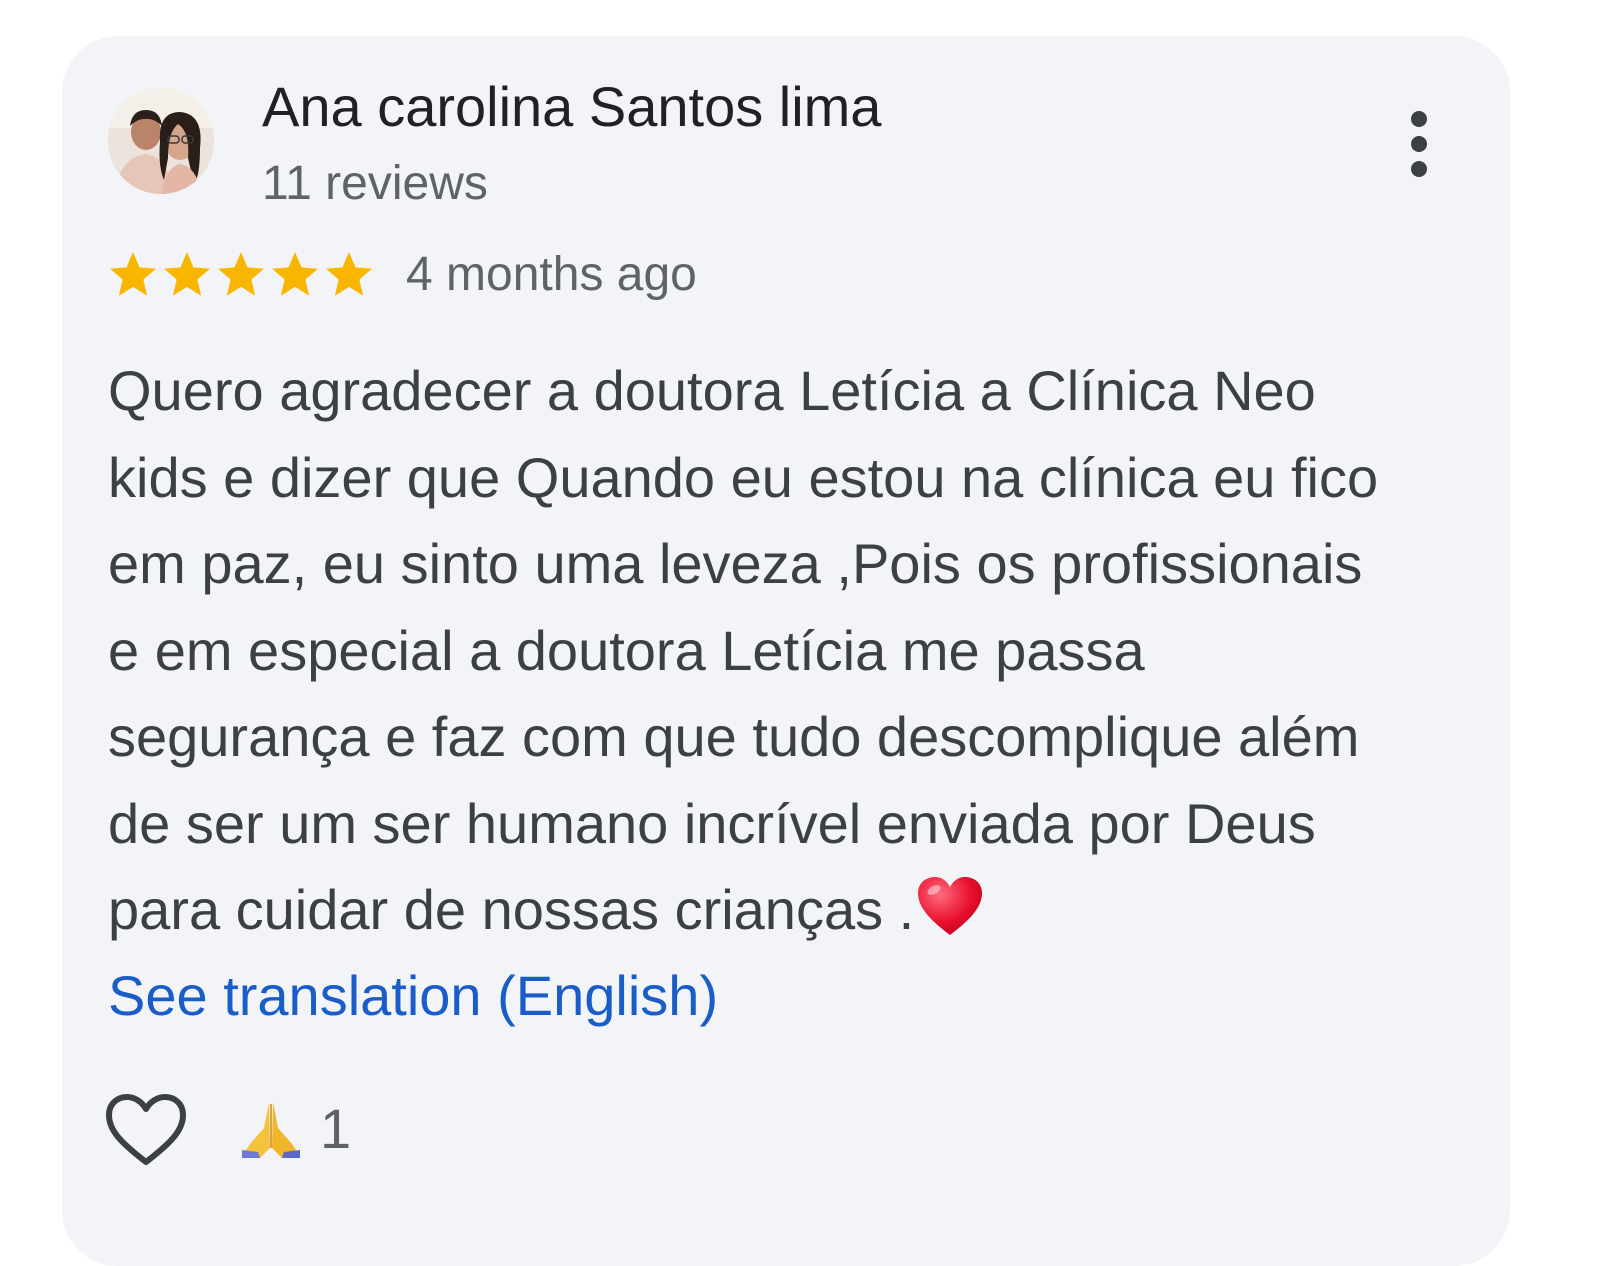 This screenshot has width=1600, height=1266. I want to click on red-heart-emoji, so click(950, 906).